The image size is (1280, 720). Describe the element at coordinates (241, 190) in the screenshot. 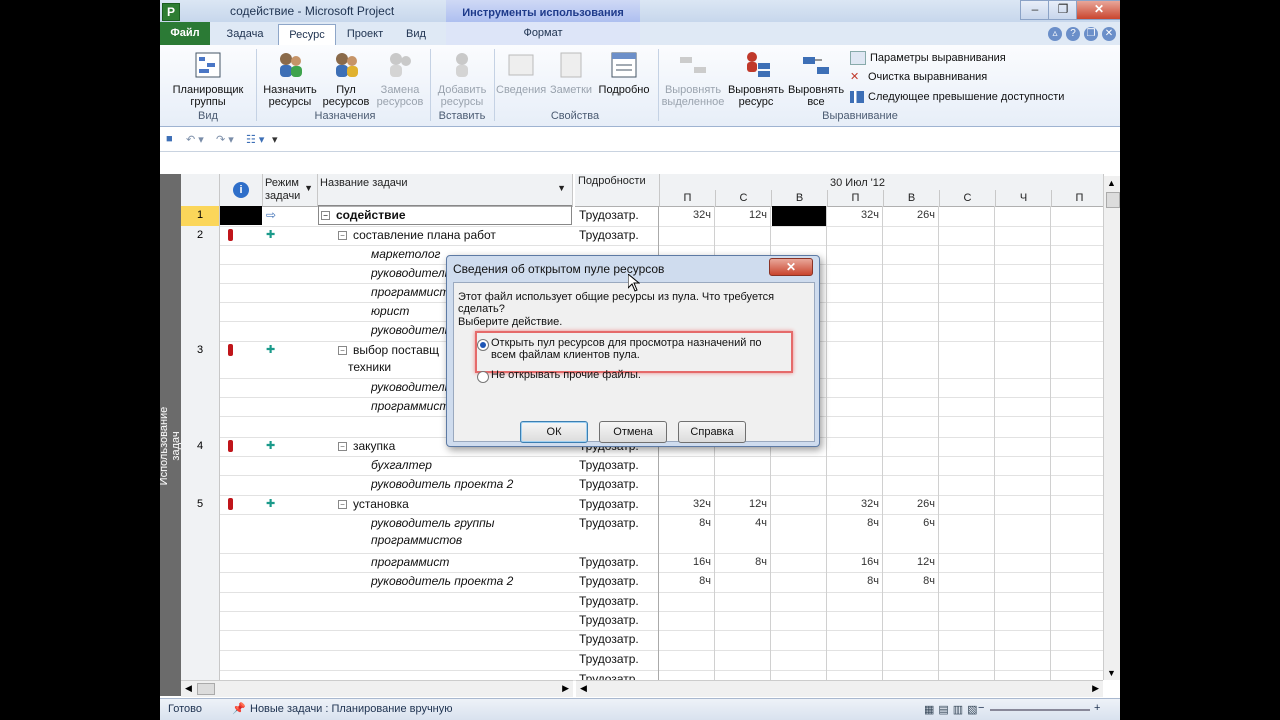

I see `indicators-header: i` at that location.